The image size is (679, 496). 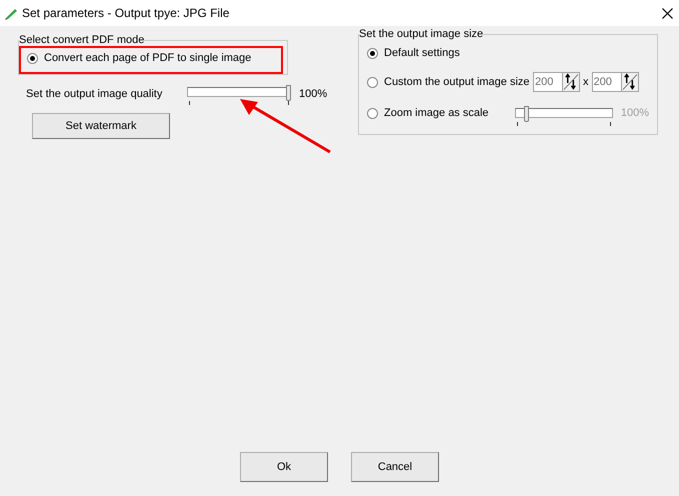 I want to click on group-title: Select convert PDF mode, so click(x=81, y=40).